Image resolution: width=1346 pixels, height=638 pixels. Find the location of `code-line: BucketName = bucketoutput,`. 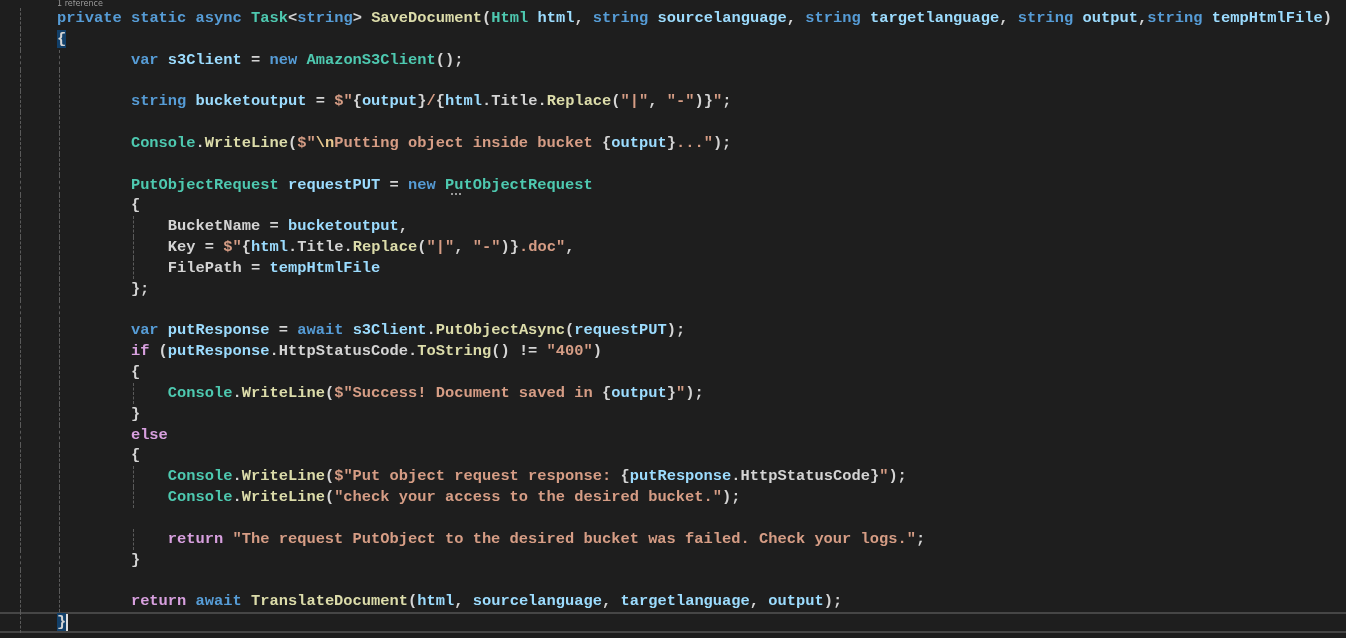

code-line: BucketName = bucketoutput, is located at coordinates (287, 226).